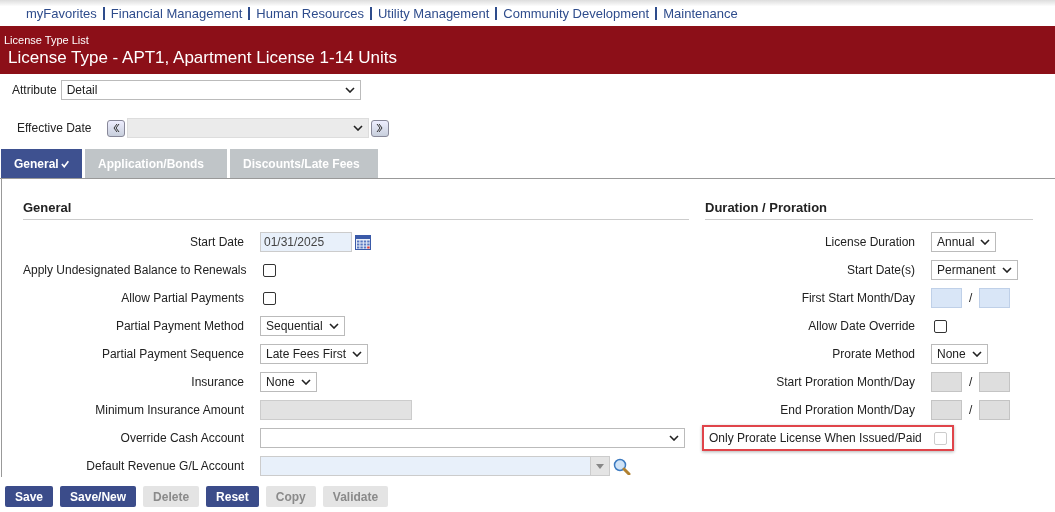 The width and height of the screenshot is (1055, 512). What do you see at coordinates (172, 354) in the screenshot?
I see `field-label: Partial Payment Sequence` at bounding box center [172, 354].